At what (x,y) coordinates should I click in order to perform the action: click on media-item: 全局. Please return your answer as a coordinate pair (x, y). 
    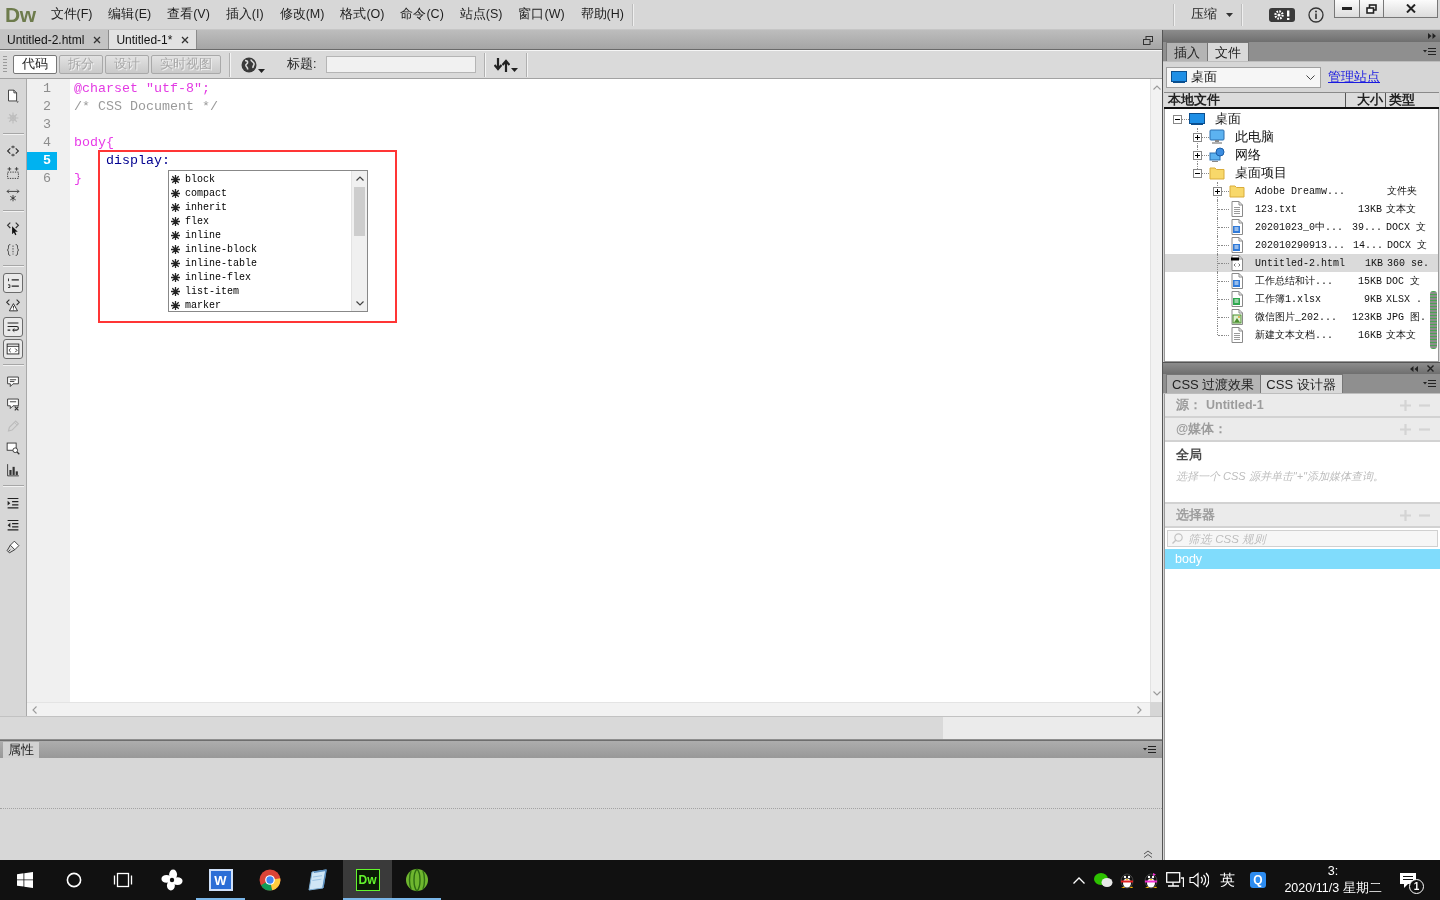
    Looking at the image, I should click on (1302, 455).